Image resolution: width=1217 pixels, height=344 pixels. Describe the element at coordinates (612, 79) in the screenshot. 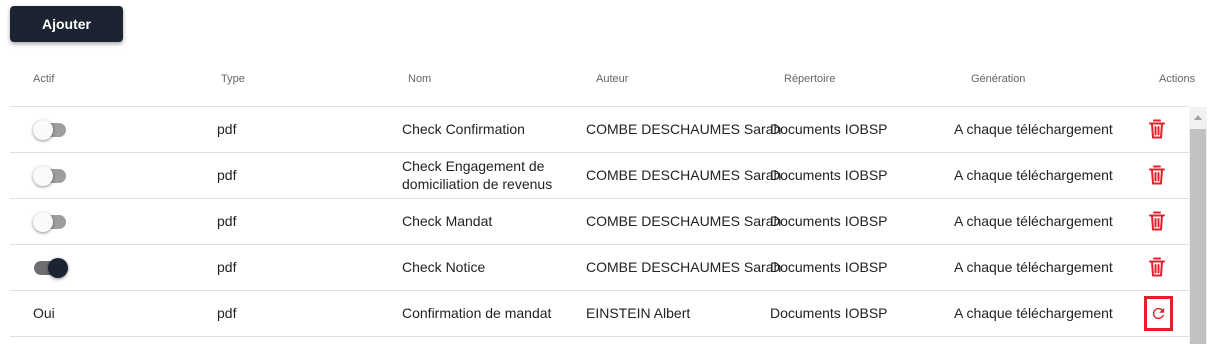

I see `column-header-auteur: Auteur` at that location.